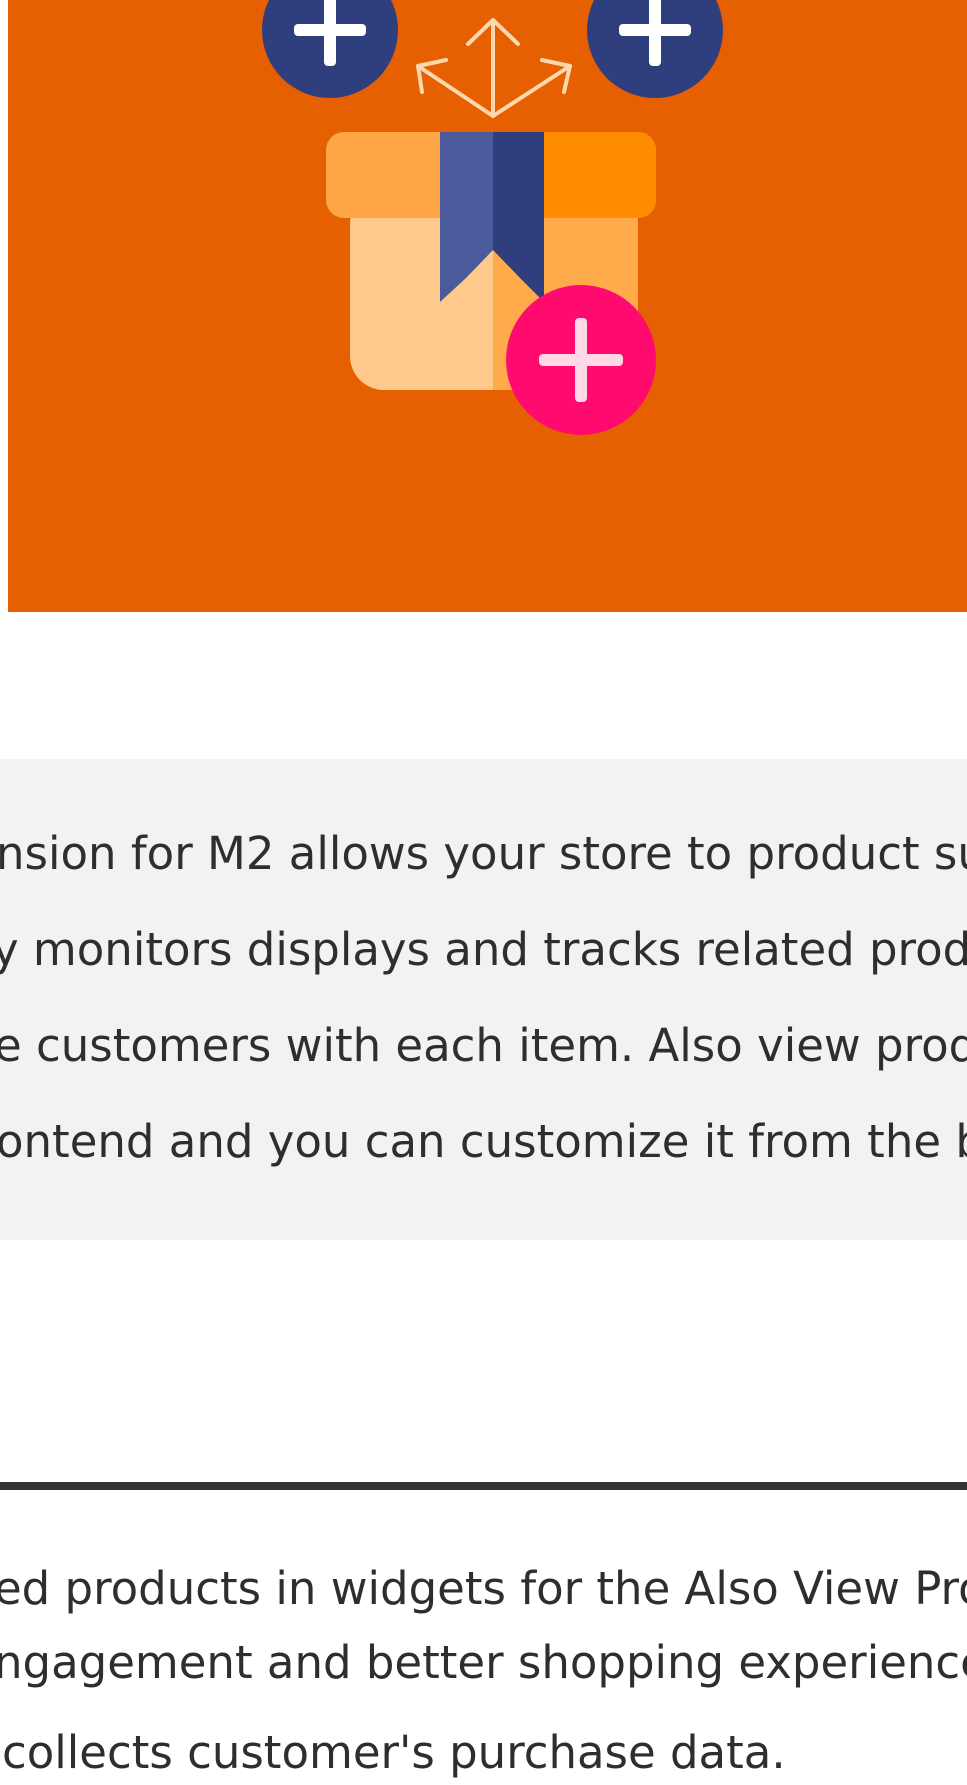  I want to click on section-divider, so click(483, 1486).